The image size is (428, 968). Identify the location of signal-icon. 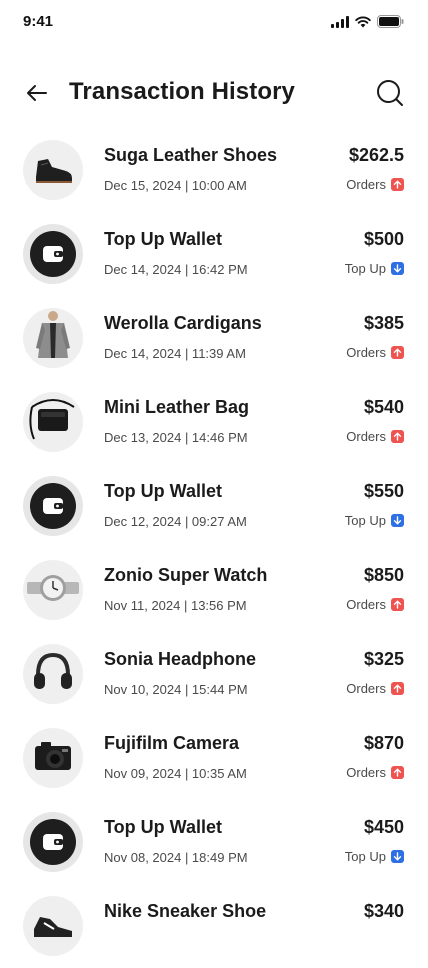
(340, 21).